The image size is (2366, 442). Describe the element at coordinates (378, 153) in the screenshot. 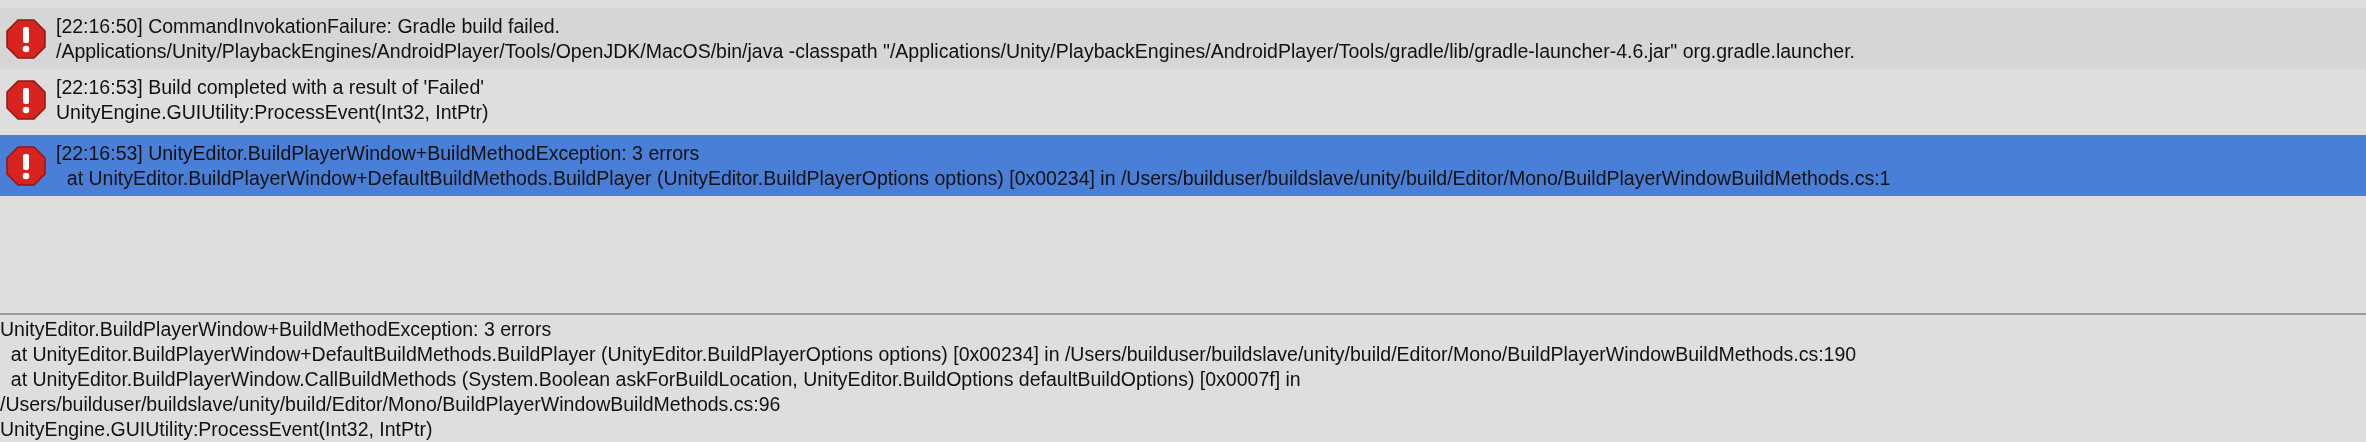

I see `log-text: [22:16:53] UnityEditor.BuildPlayerWindow+BuildMethodException: 3 errors` at that location.